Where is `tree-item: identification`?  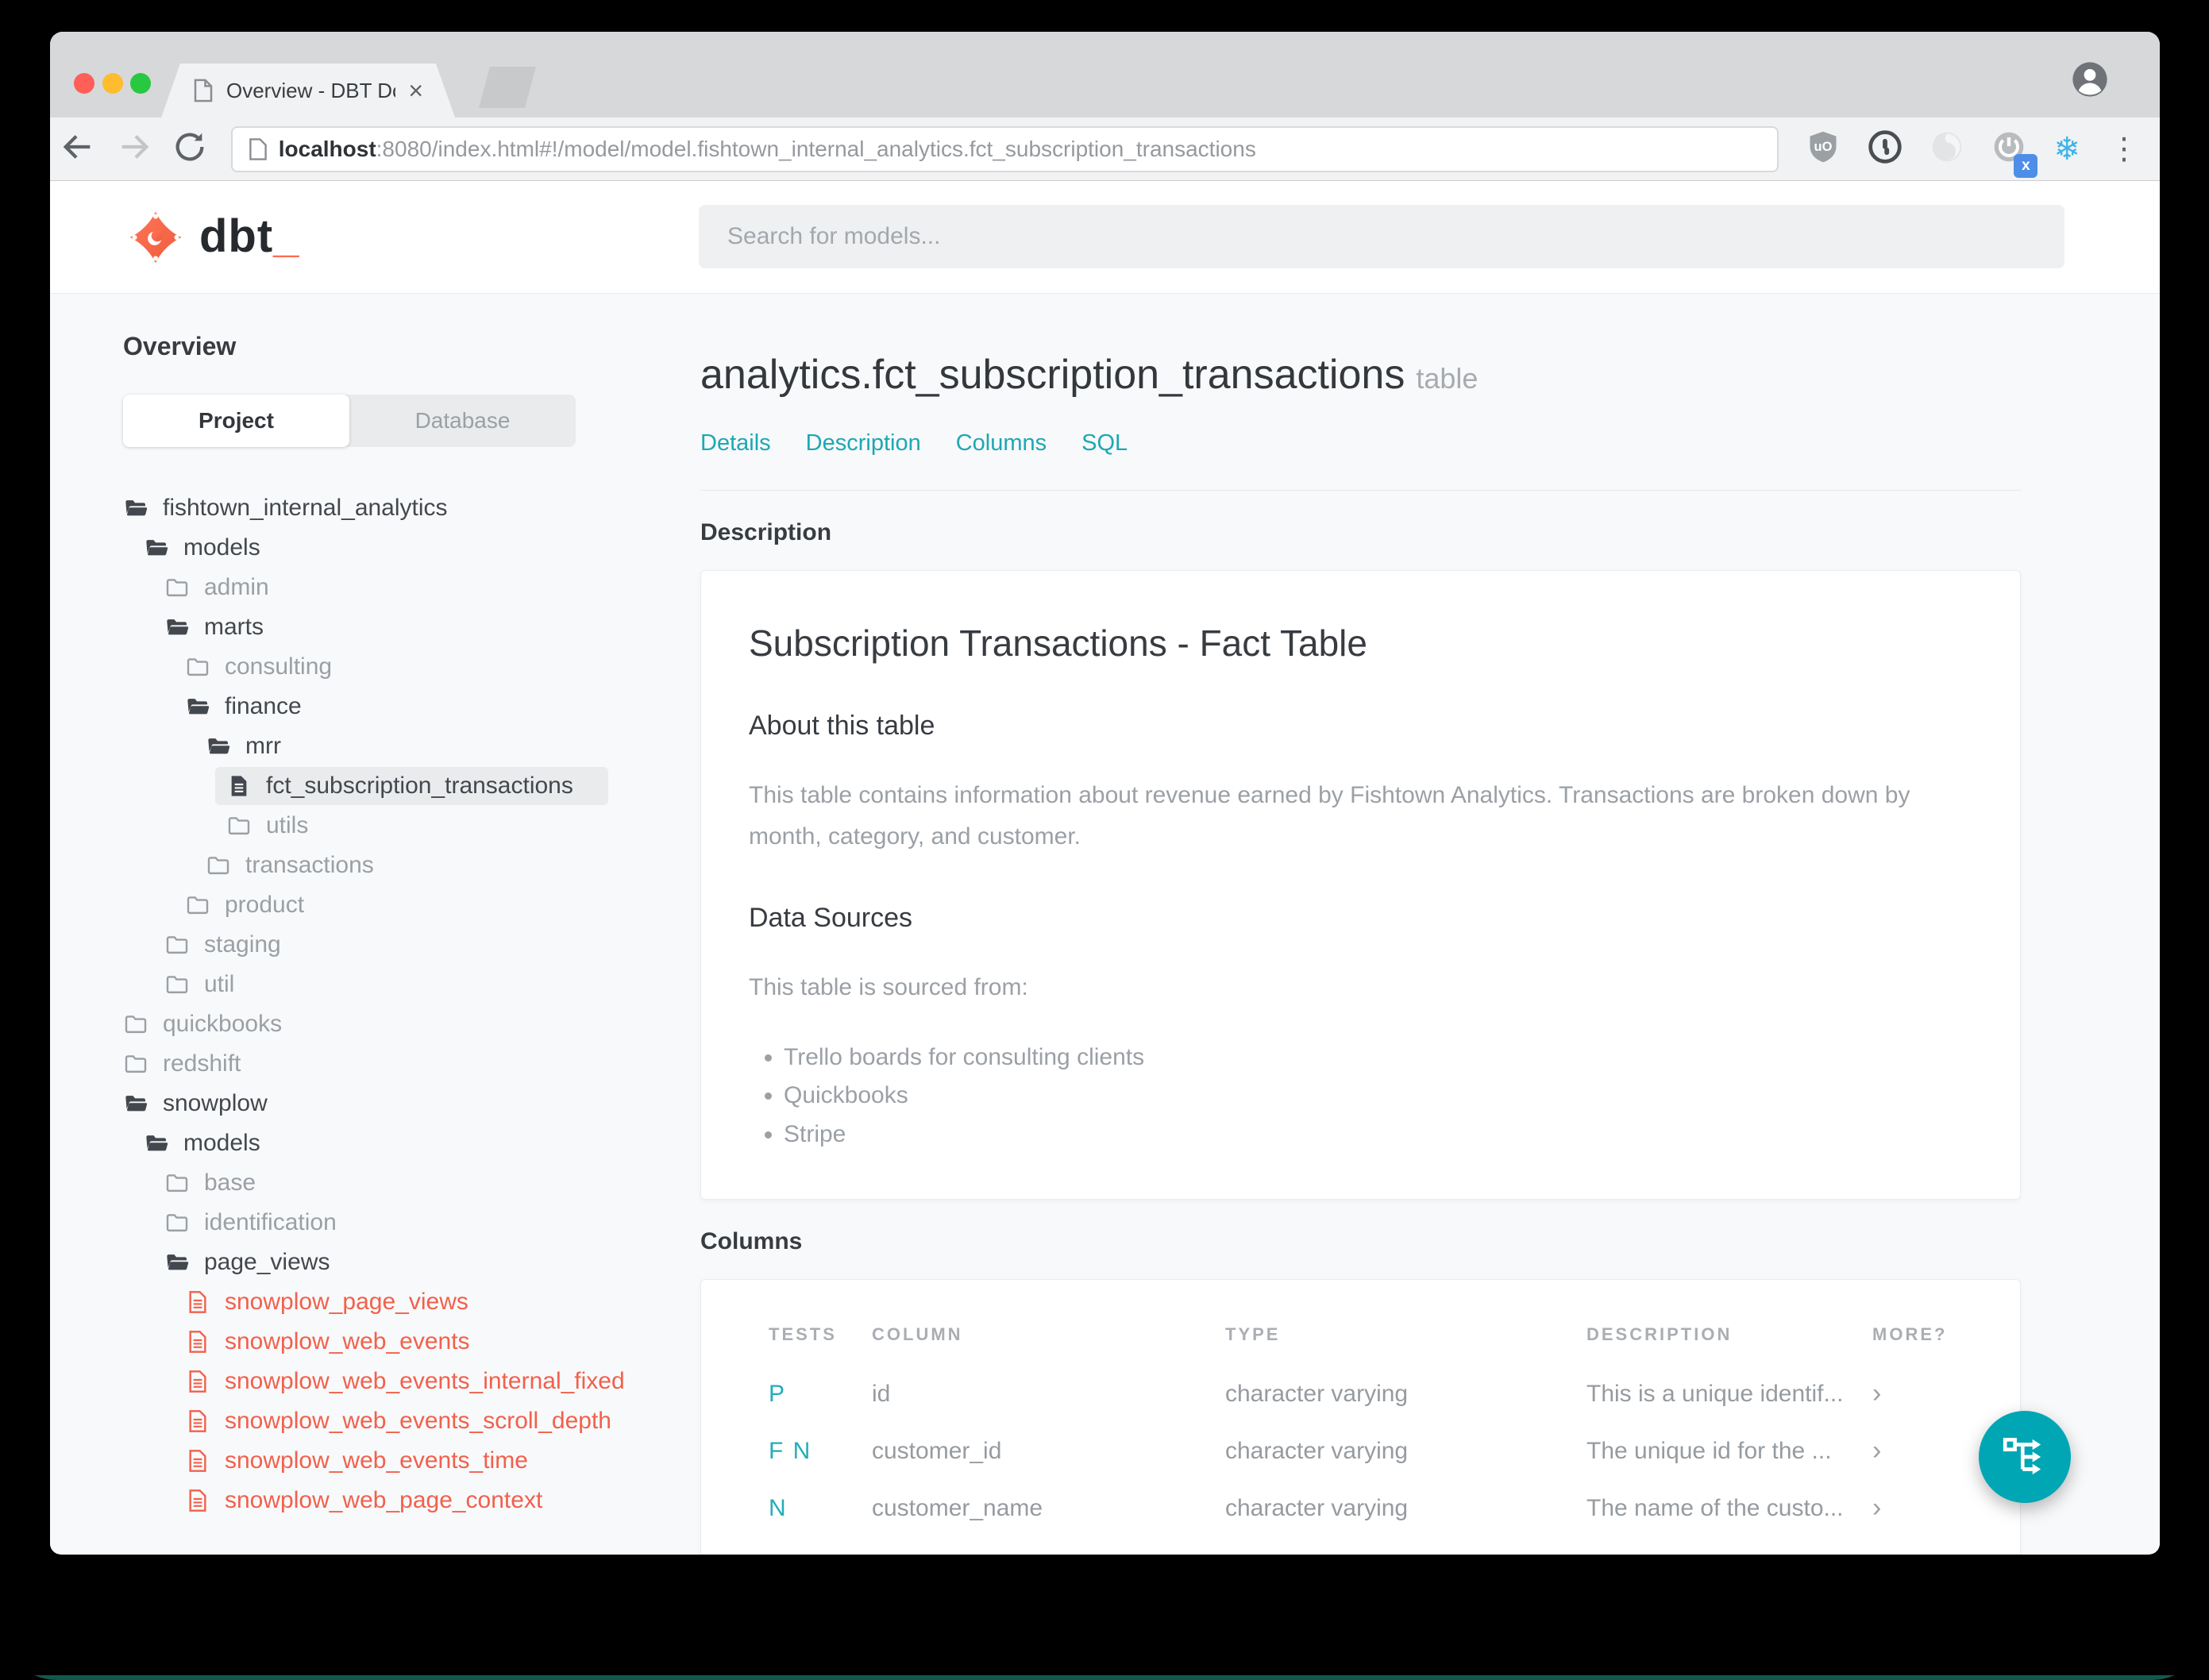 tree-item: identification is located at coordinates (411, 1223).